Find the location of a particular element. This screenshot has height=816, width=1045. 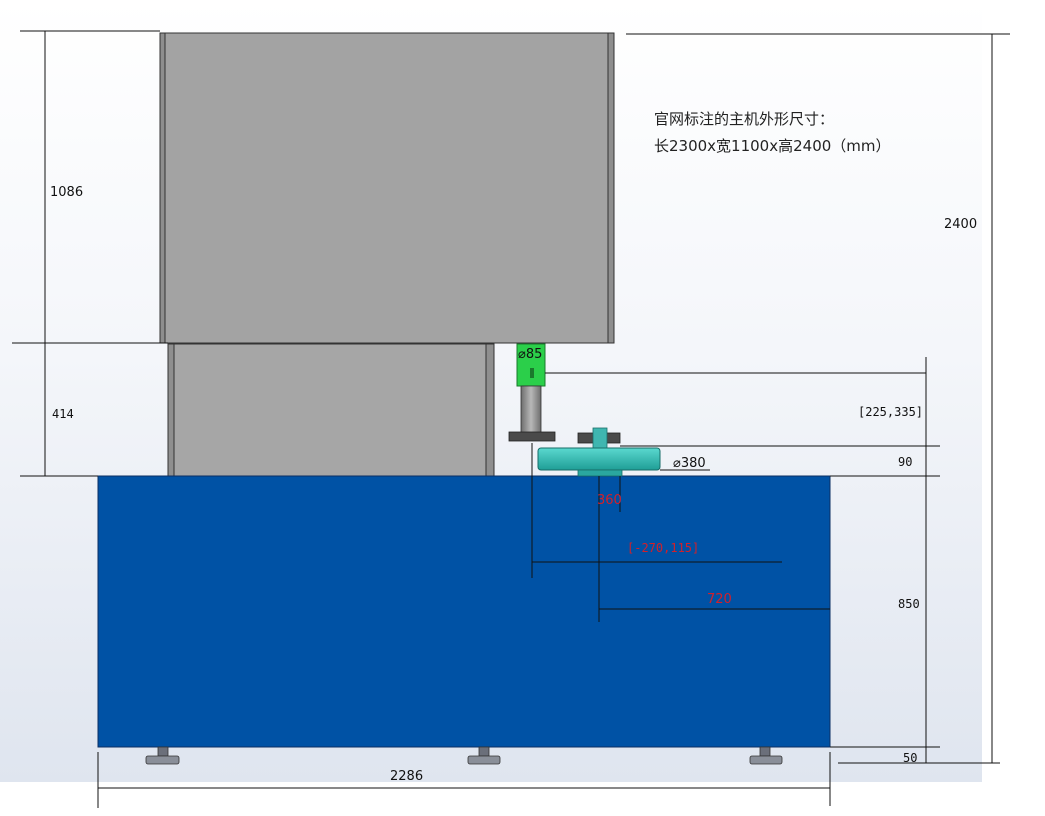

dim-offset-coord: [225,335] is located at coordinates (890, 412).